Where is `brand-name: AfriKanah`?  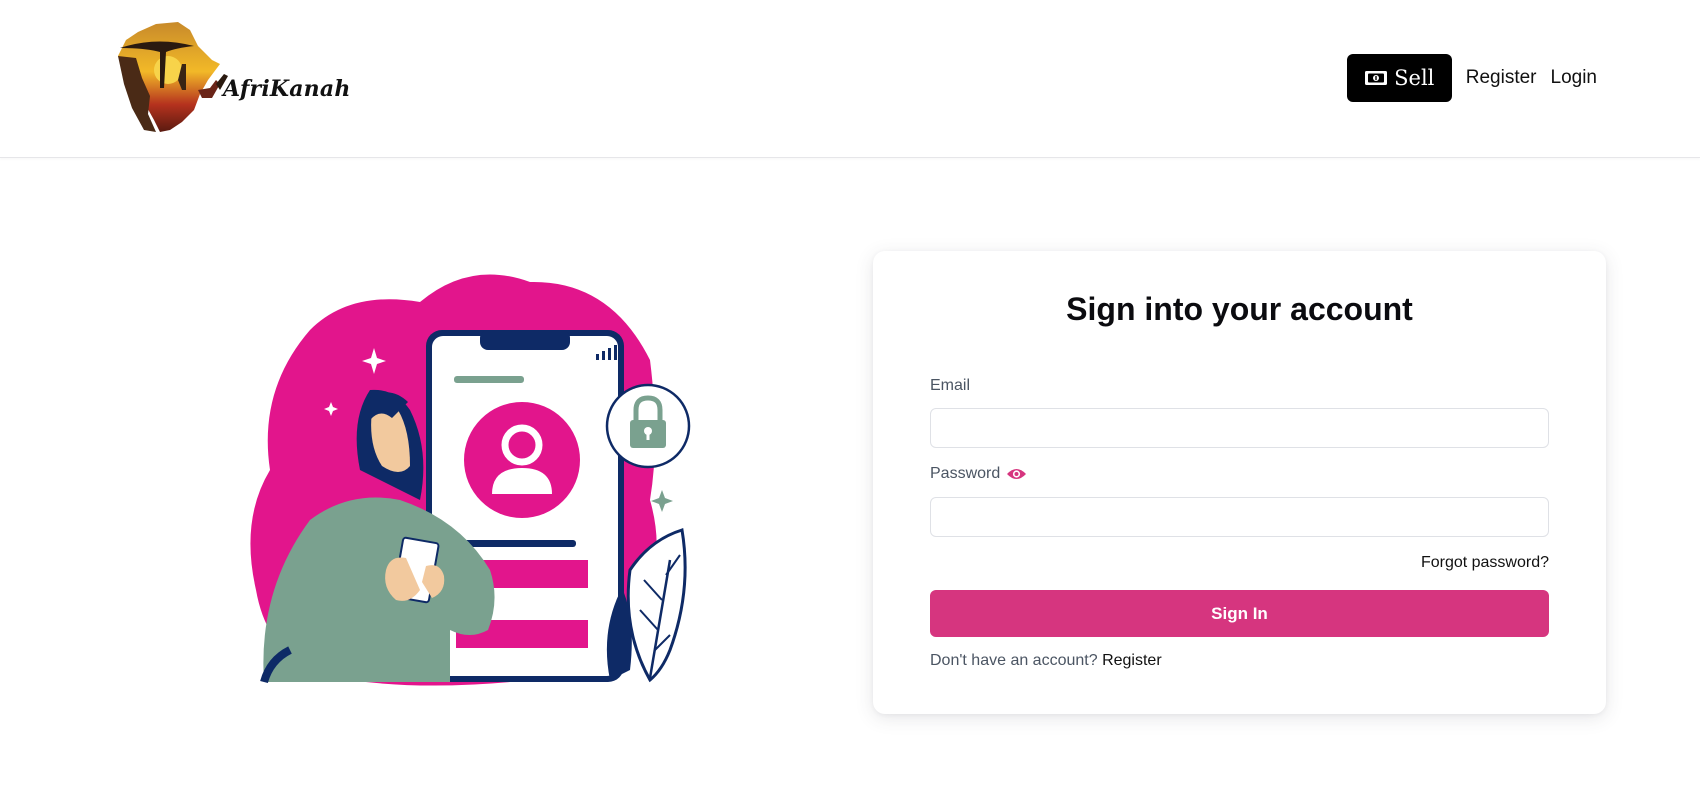
brand-name: AfriKanah is located at coordinates (287, 89).